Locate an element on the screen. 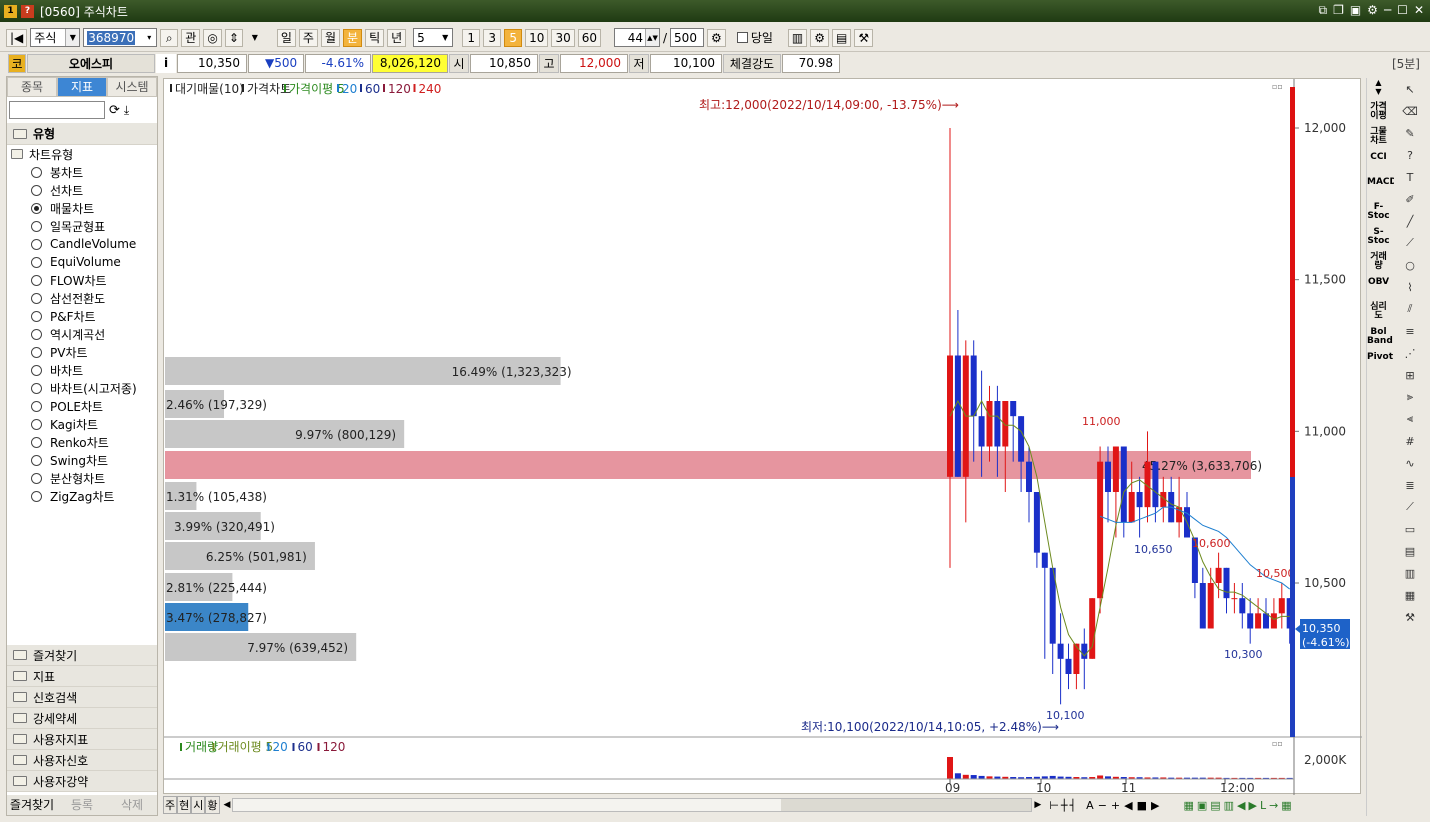 This screenshot has width=1430, height=822. sync-icon: ◎ is located at coordinates (212, 37).